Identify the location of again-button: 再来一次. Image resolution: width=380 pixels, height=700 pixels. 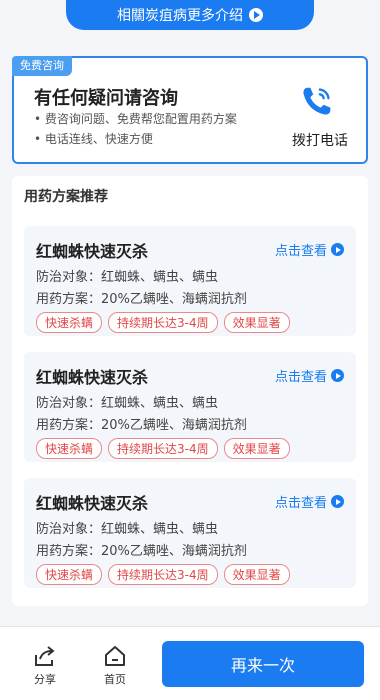
(263, 664).